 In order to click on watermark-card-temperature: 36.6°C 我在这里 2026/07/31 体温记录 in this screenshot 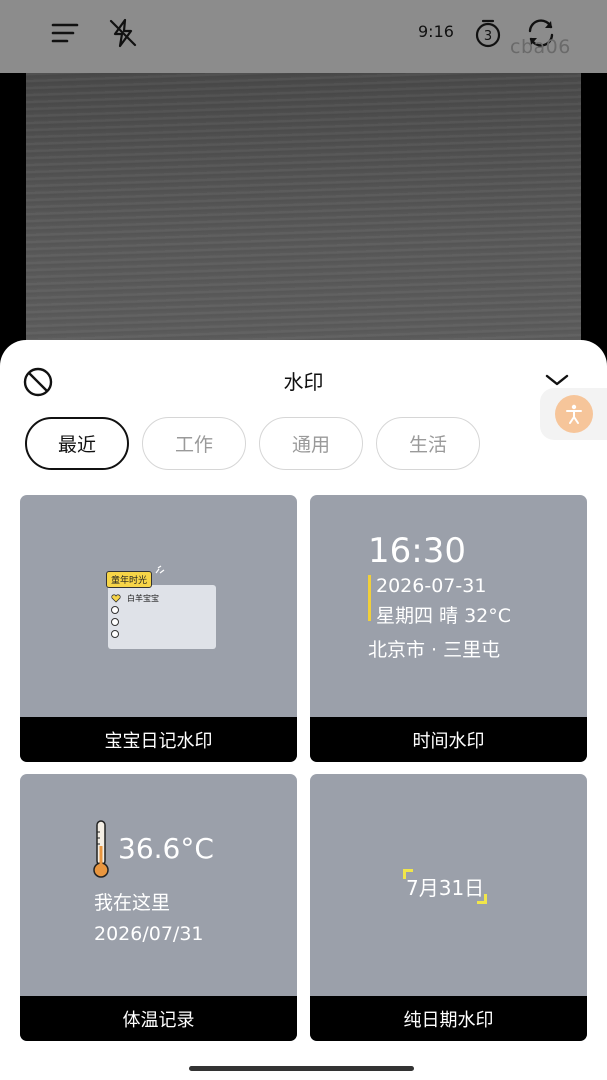, I will do `click(158, 907)`.